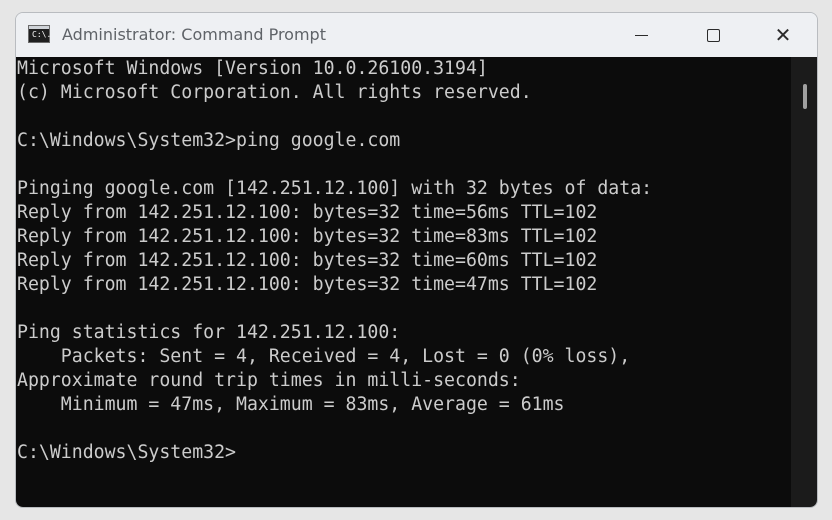 This screenshot has width=832, height=520. I want to click on close-icon: ✕, so click(783, 35).